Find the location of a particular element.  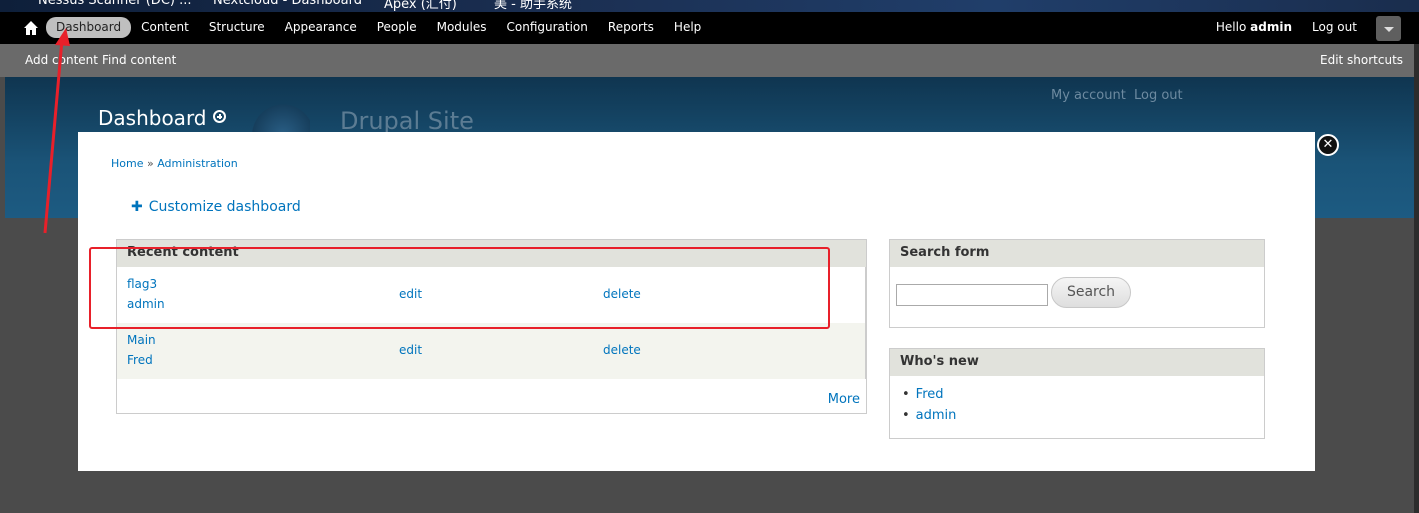

delete-link: delete is located at coordinates (622, 350).